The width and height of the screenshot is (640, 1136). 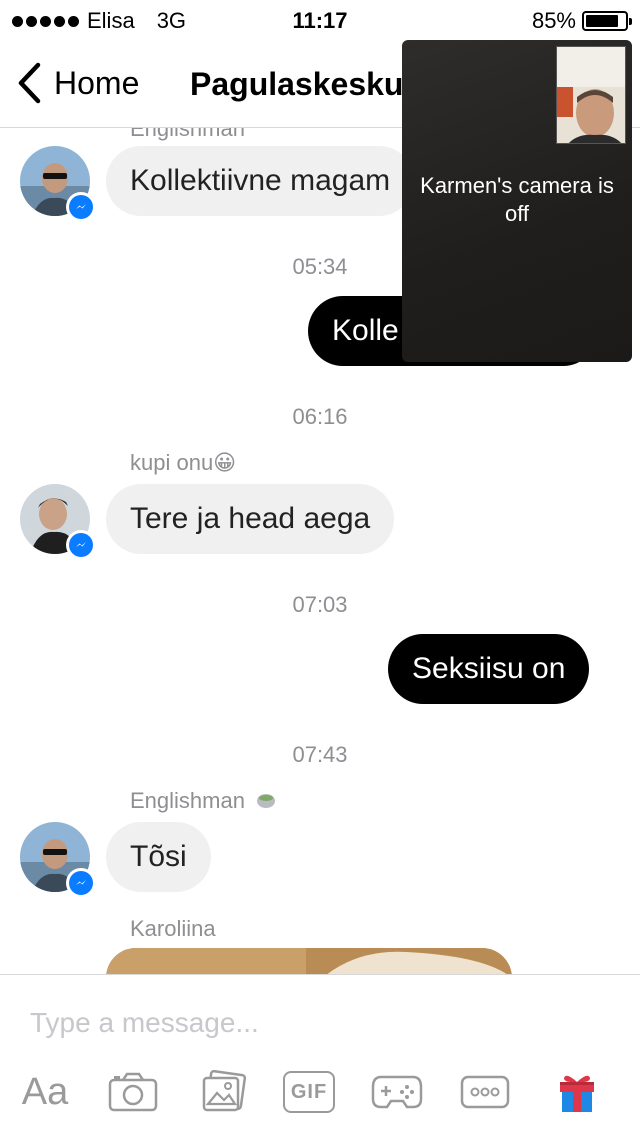 I want to click on battery-icon, so click(x=607, y=21).